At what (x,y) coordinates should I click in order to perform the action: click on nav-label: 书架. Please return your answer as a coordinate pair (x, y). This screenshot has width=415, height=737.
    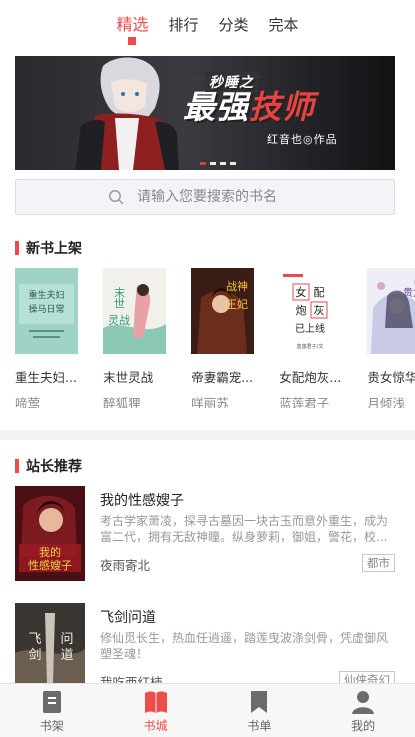
    Looking at the image, I should click on (51, 726).